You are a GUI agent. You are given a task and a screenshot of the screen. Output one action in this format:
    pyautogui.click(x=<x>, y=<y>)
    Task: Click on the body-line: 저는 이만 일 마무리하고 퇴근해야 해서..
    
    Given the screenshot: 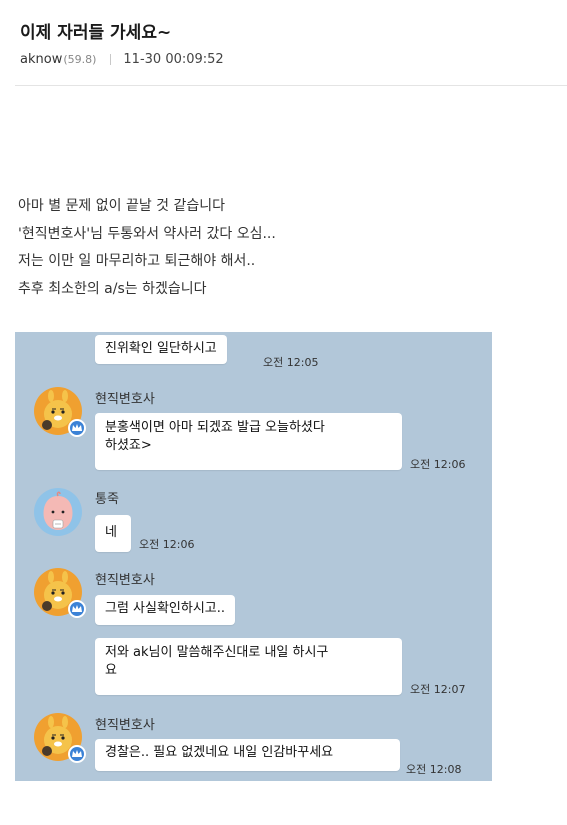 What is the action you would take?
    pyautogui.click(x=137, y=261)
    